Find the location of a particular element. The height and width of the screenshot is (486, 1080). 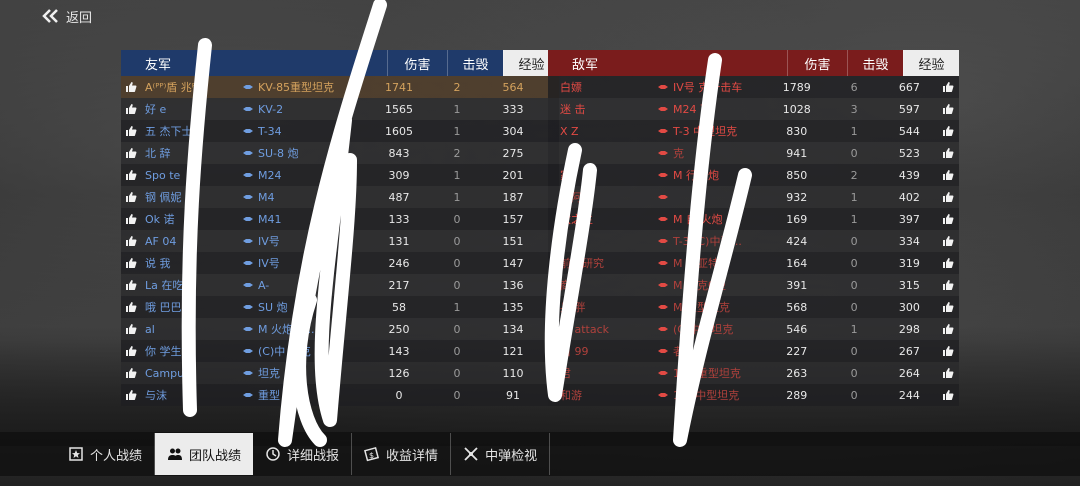

exp-value: 147 is located at coordinates (513, 263).